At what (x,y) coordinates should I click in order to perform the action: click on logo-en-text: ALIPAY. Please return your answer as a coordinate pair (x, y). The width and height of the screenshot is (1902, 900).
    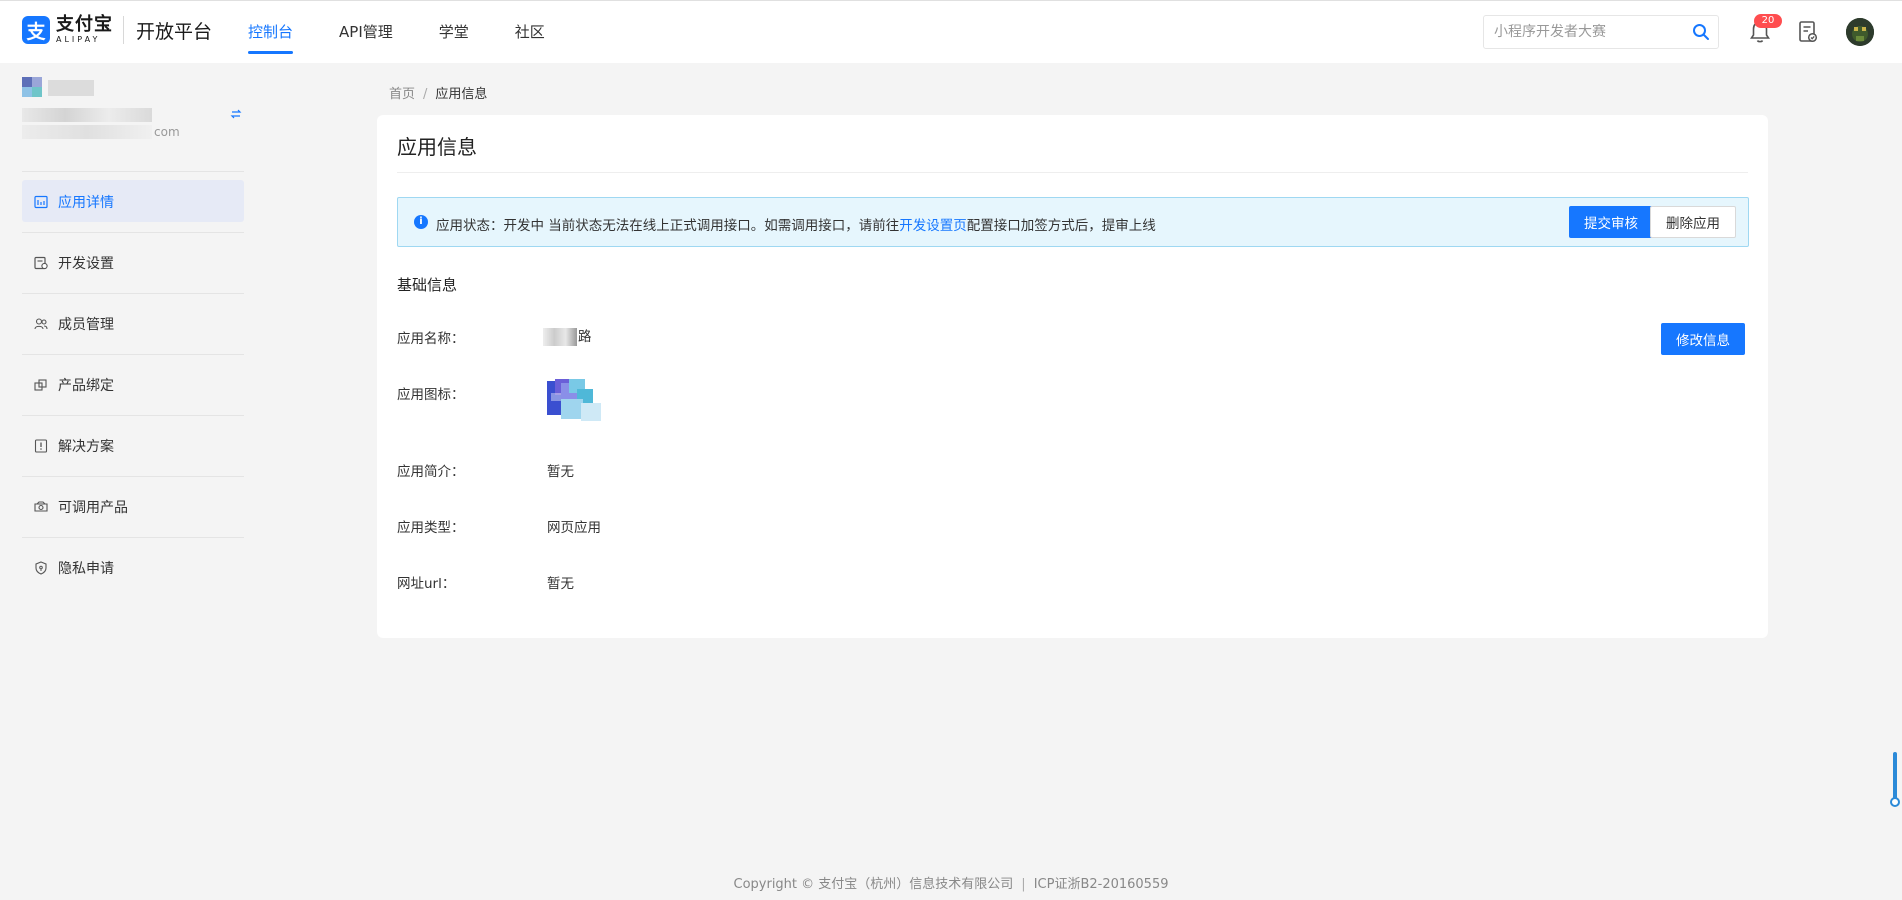
    Looking at the image, I should click on (78, 39).